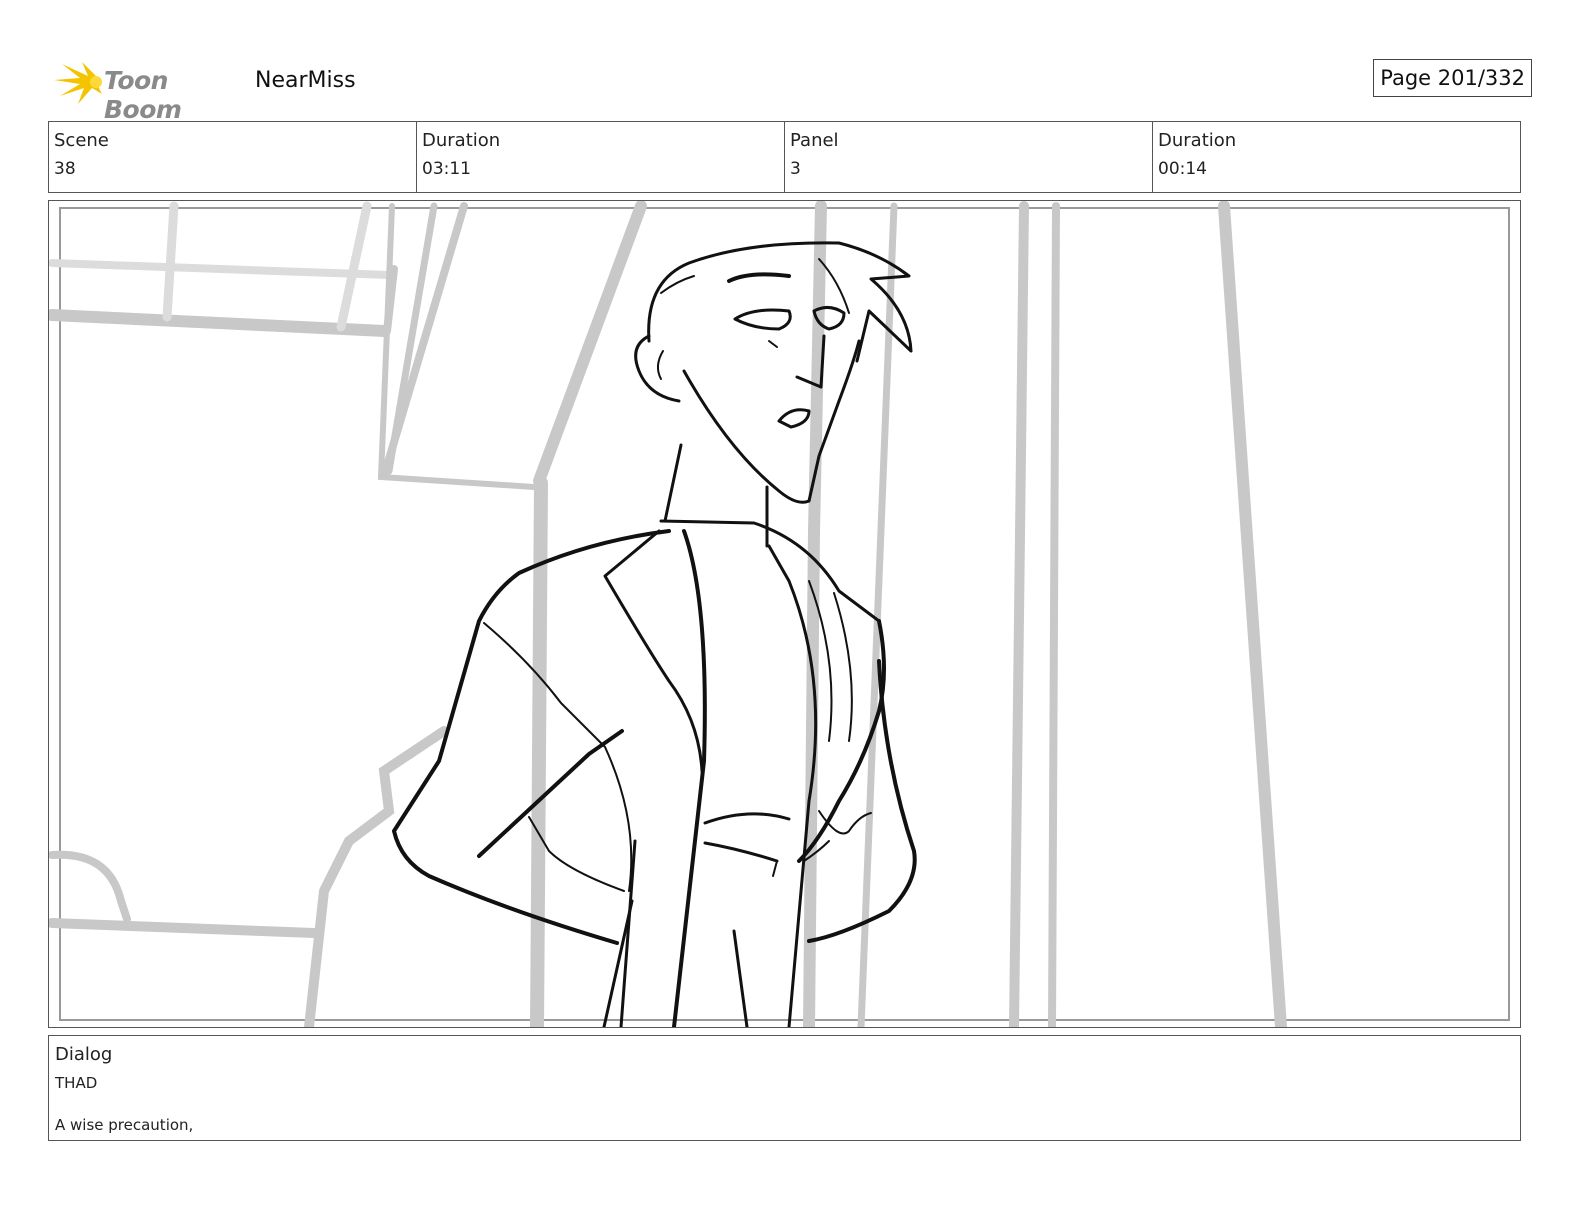 This screenshot has height=1224, width=1584. I want to click on dialog-box: Dialog THAD A wise precaution,, so click(784, 1088).